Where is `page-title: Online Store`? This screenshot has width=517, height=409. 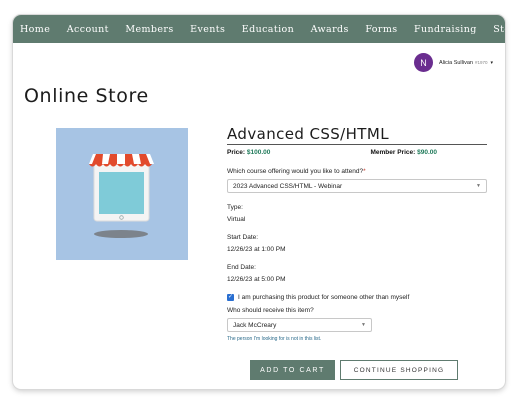 page-title: Online Store is located at coordinates (86, 96).